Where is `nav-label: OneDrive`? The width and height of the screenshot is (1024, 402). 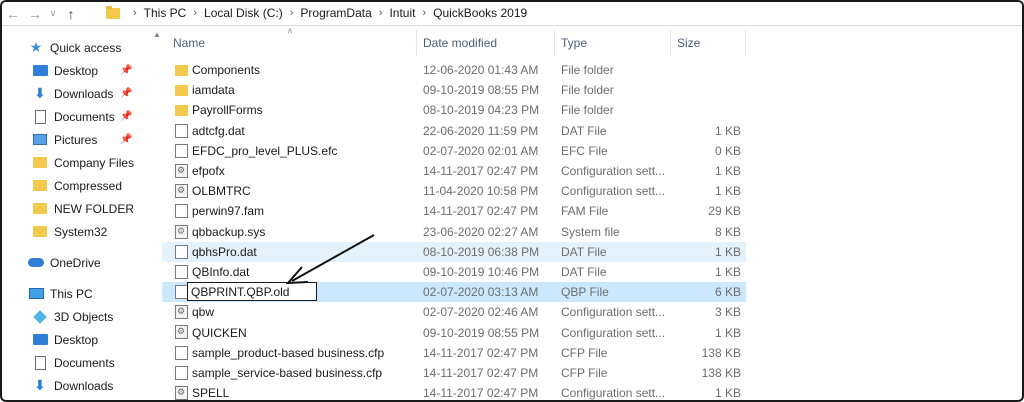 nav-label: OneDrive is located at coordinates (75, 262).